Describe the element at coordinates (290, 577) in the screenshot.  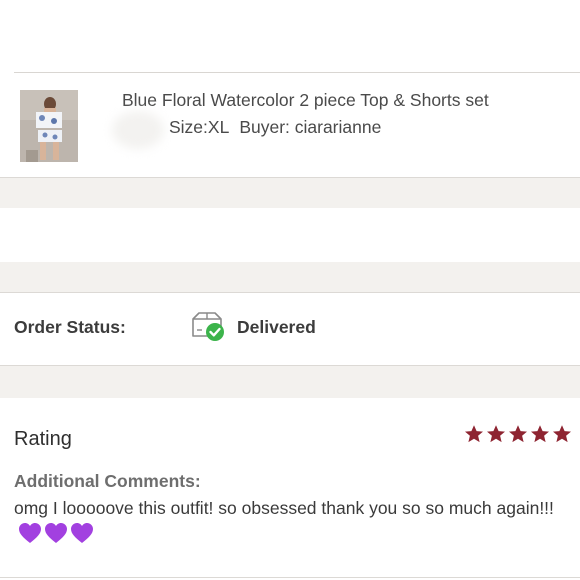
I see `divider` at that location.